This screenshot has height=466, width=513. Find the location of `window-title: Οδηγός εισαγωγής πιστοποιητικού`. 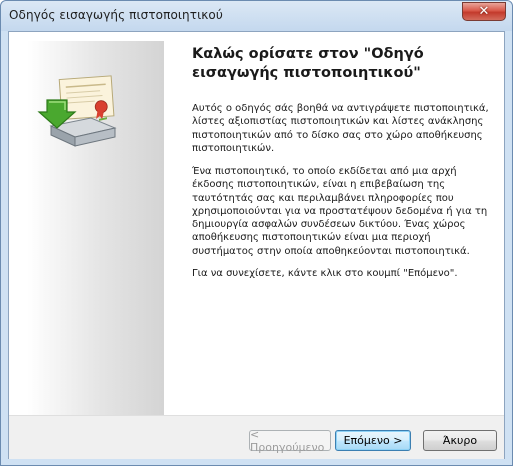

window-title: Οδηγός εισαγωγής πιστοποιητικού is located at coordinates (116, 15).